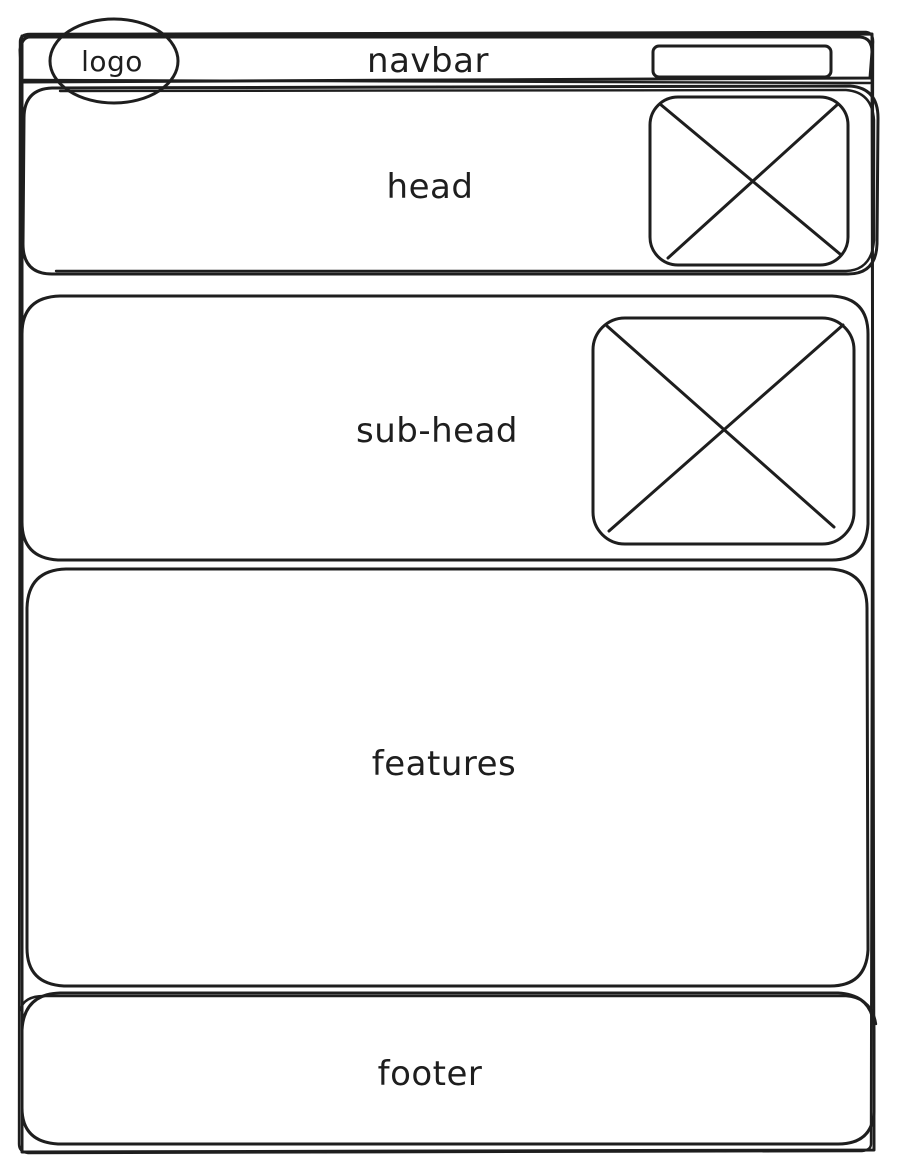  I want to click on head-image-cross, so click(750, 181).